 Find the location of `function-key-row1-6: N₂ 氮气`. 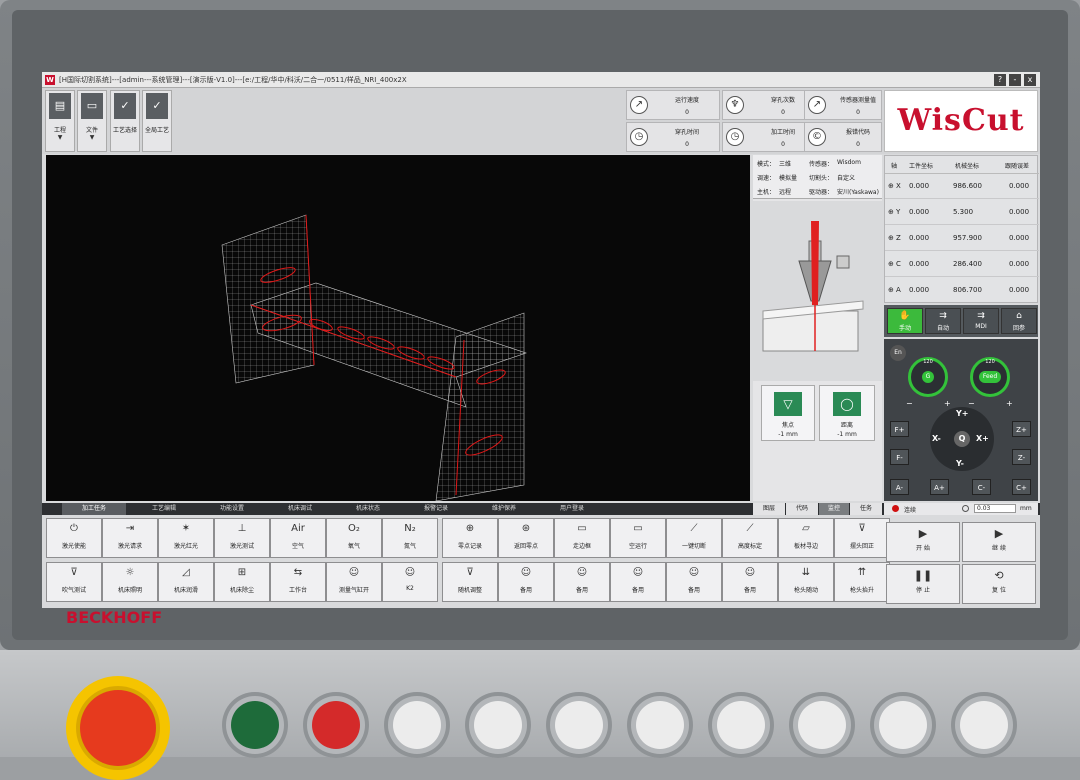

function-key-row1-6: N₂ 氮气 is located at coordinates (410, 538).